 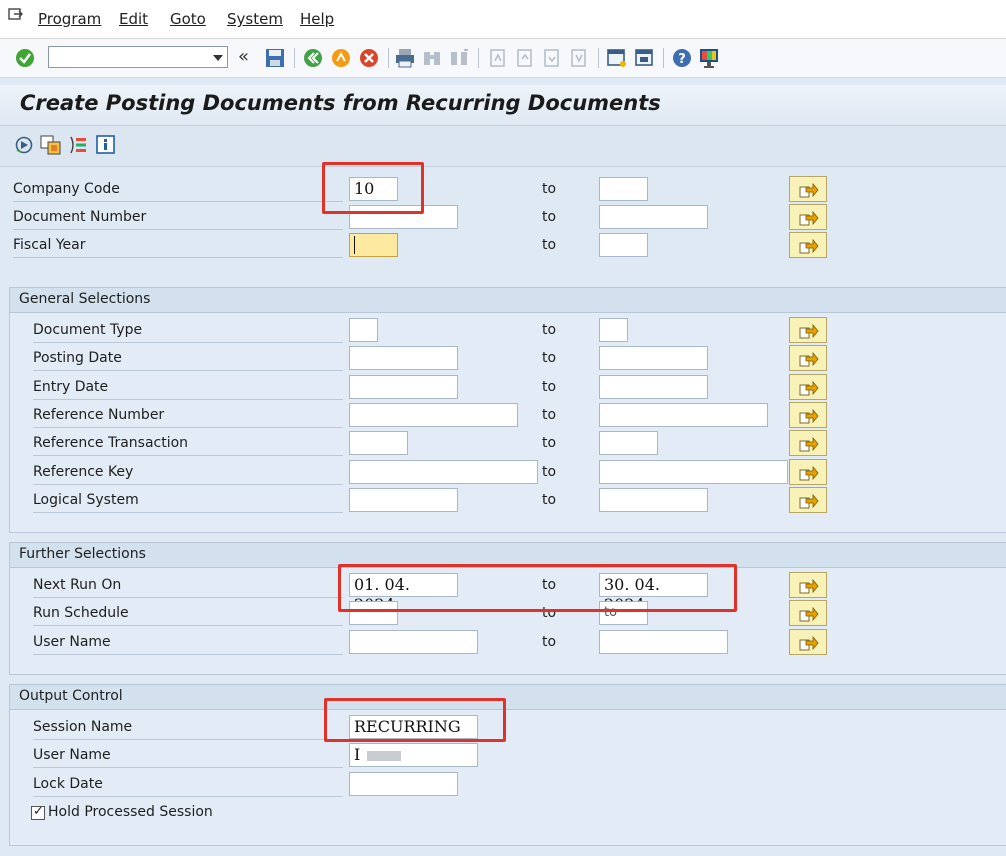 What do you see at coordinates (808, 499) in the screenshot?
I see `logical-system-multiple-selection-button` at bounding box center [808, 499].